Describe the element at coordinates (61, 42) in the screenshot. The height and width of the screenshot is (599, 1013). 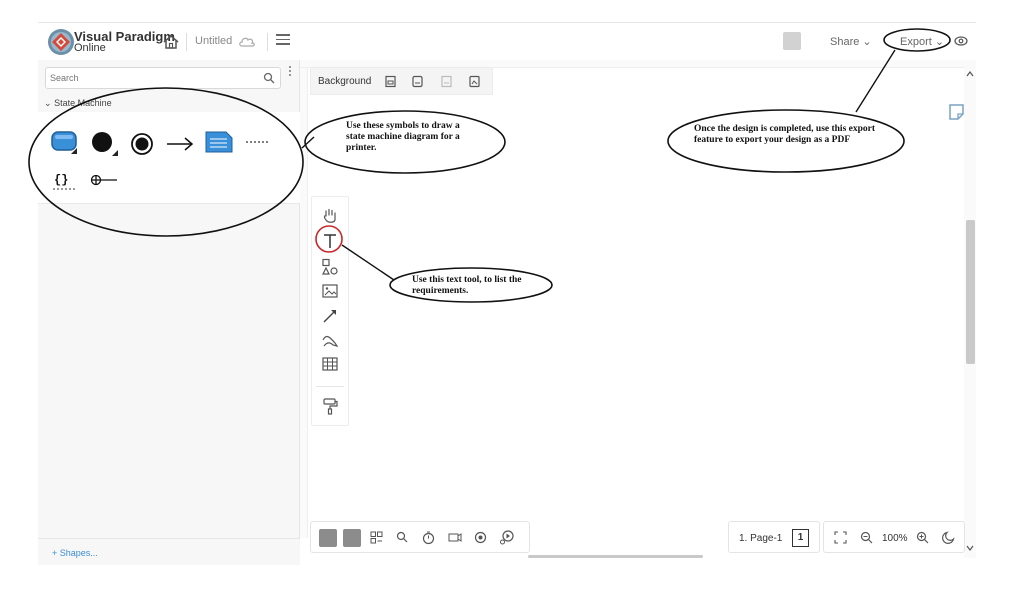
I see `visual-paradigm-logo` at that location.